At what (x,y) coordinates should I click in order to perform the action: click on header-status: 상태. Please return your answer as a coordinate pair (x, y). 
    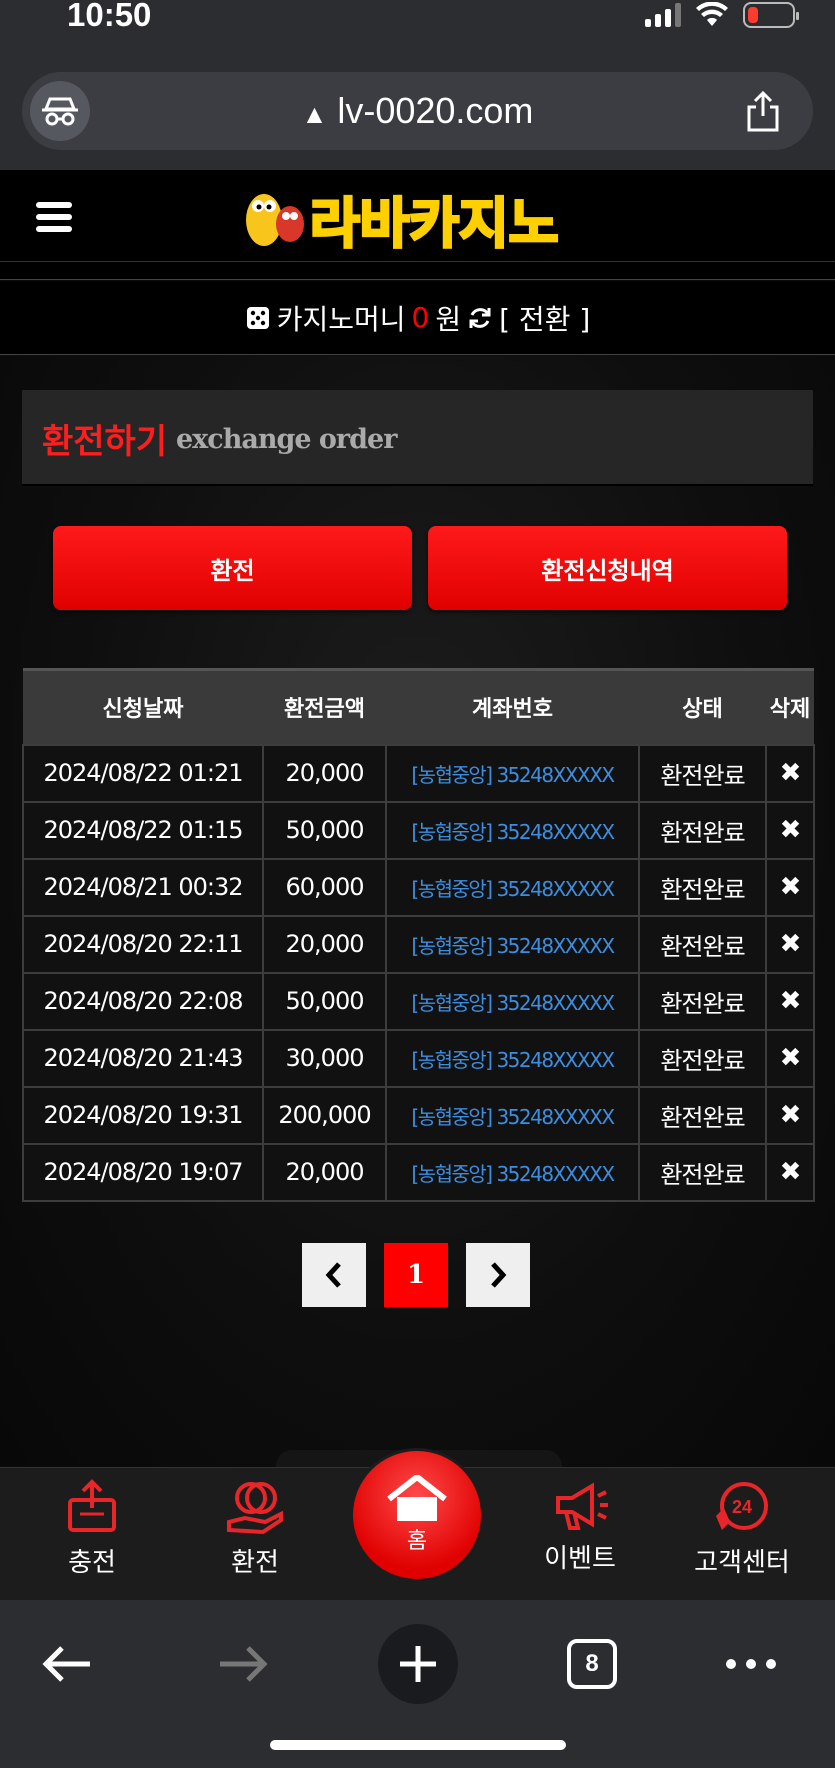
    Looking at the image, I should click on (702, 706).